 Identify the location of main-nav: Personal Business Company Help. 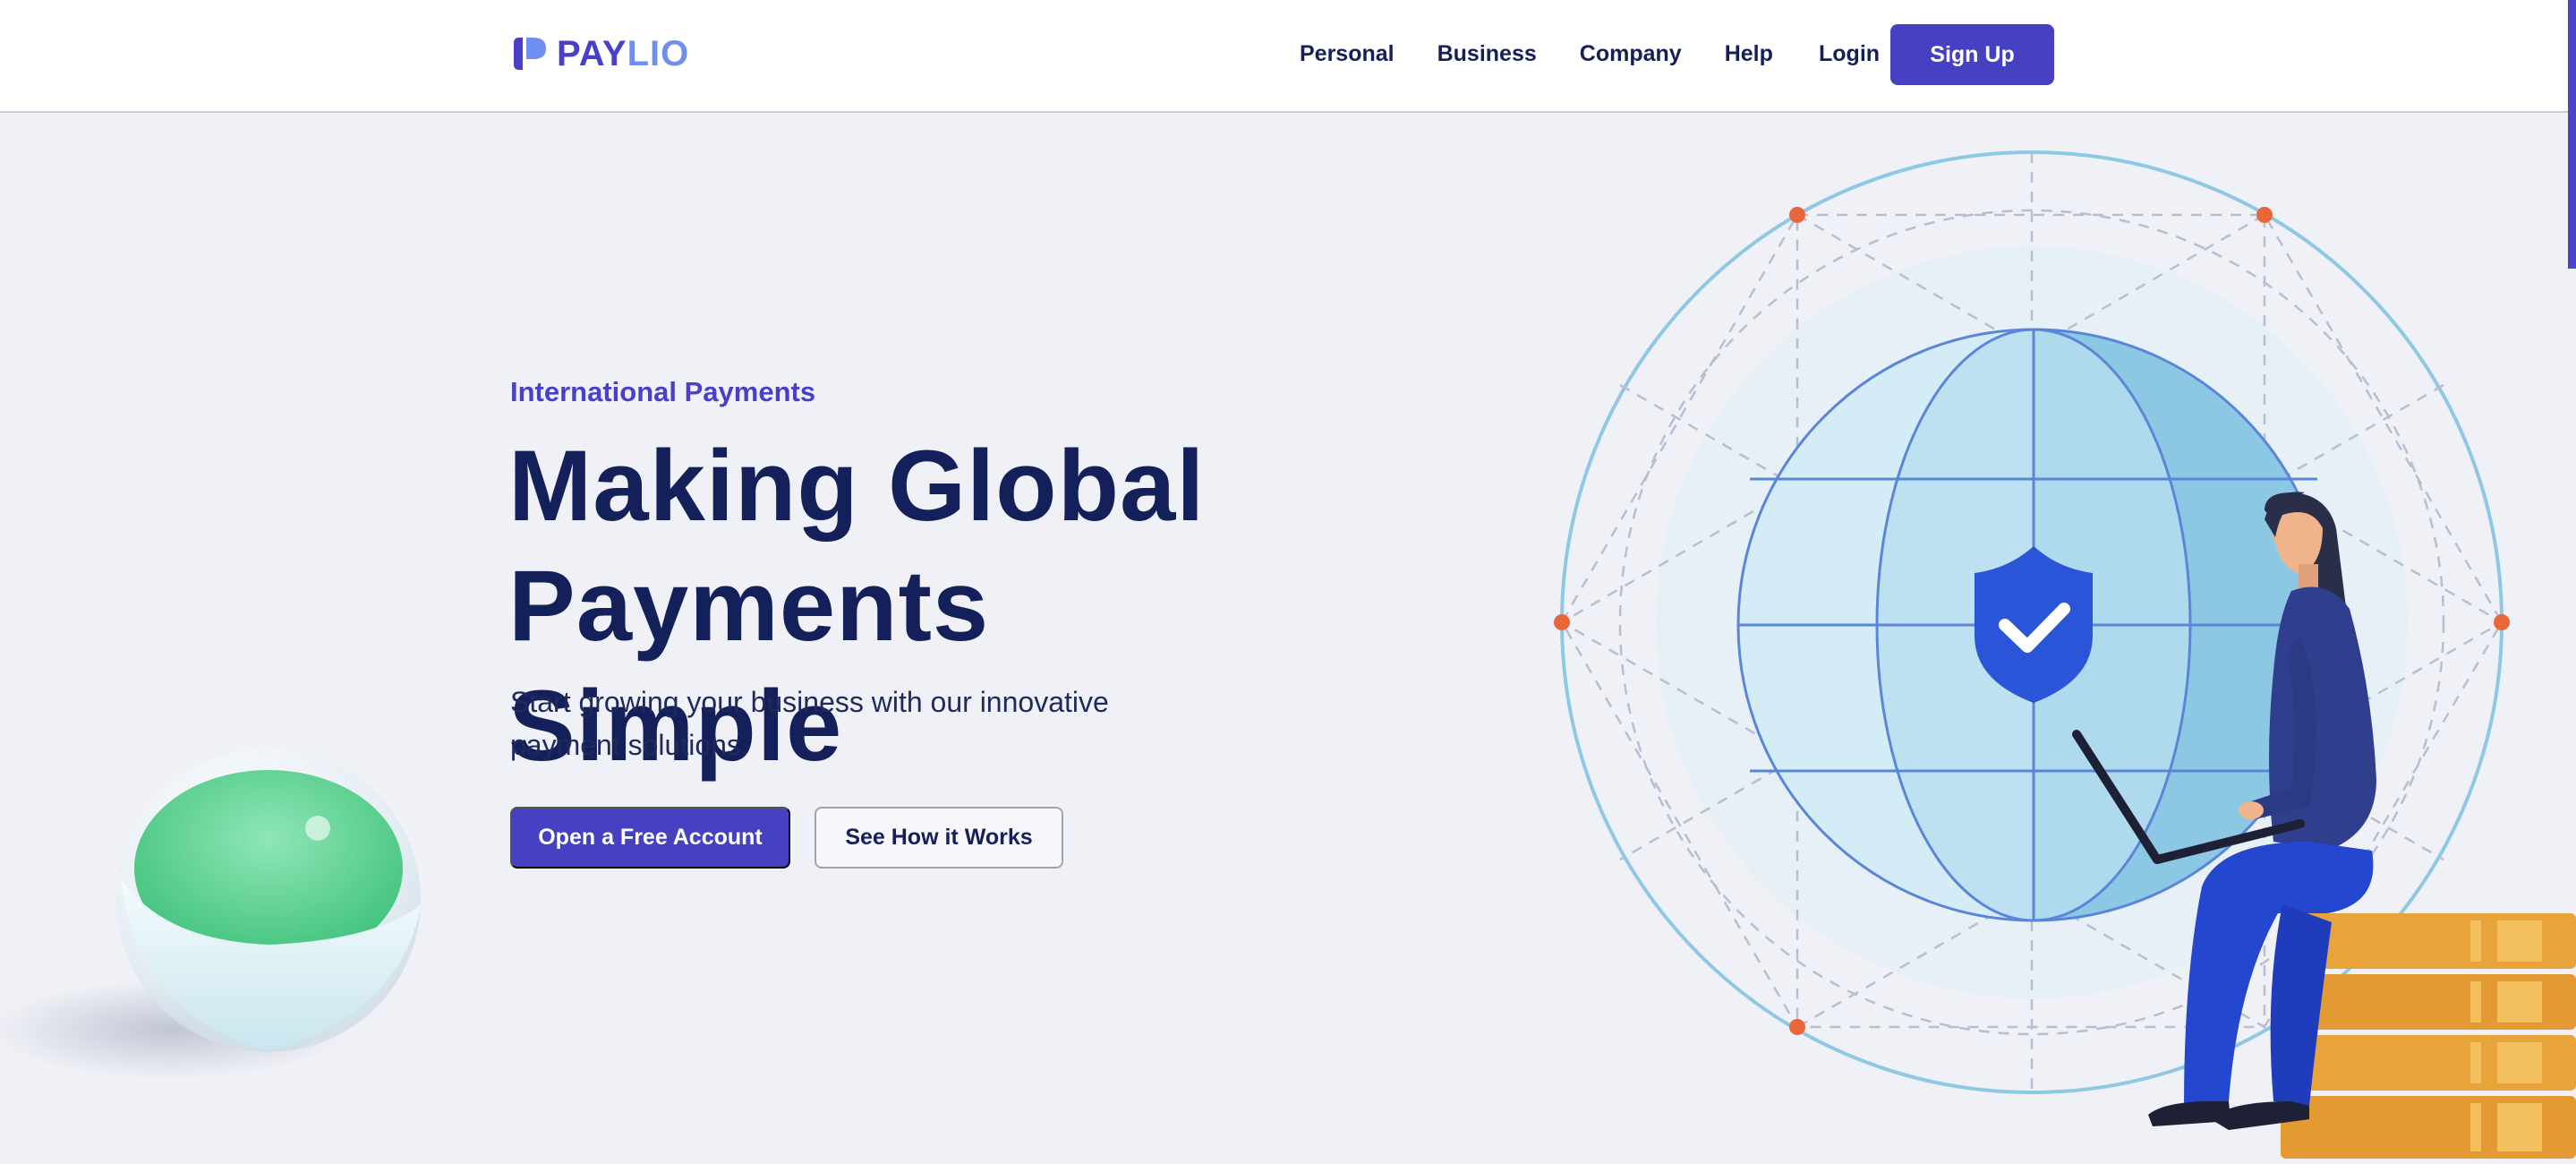
(1536, 54).